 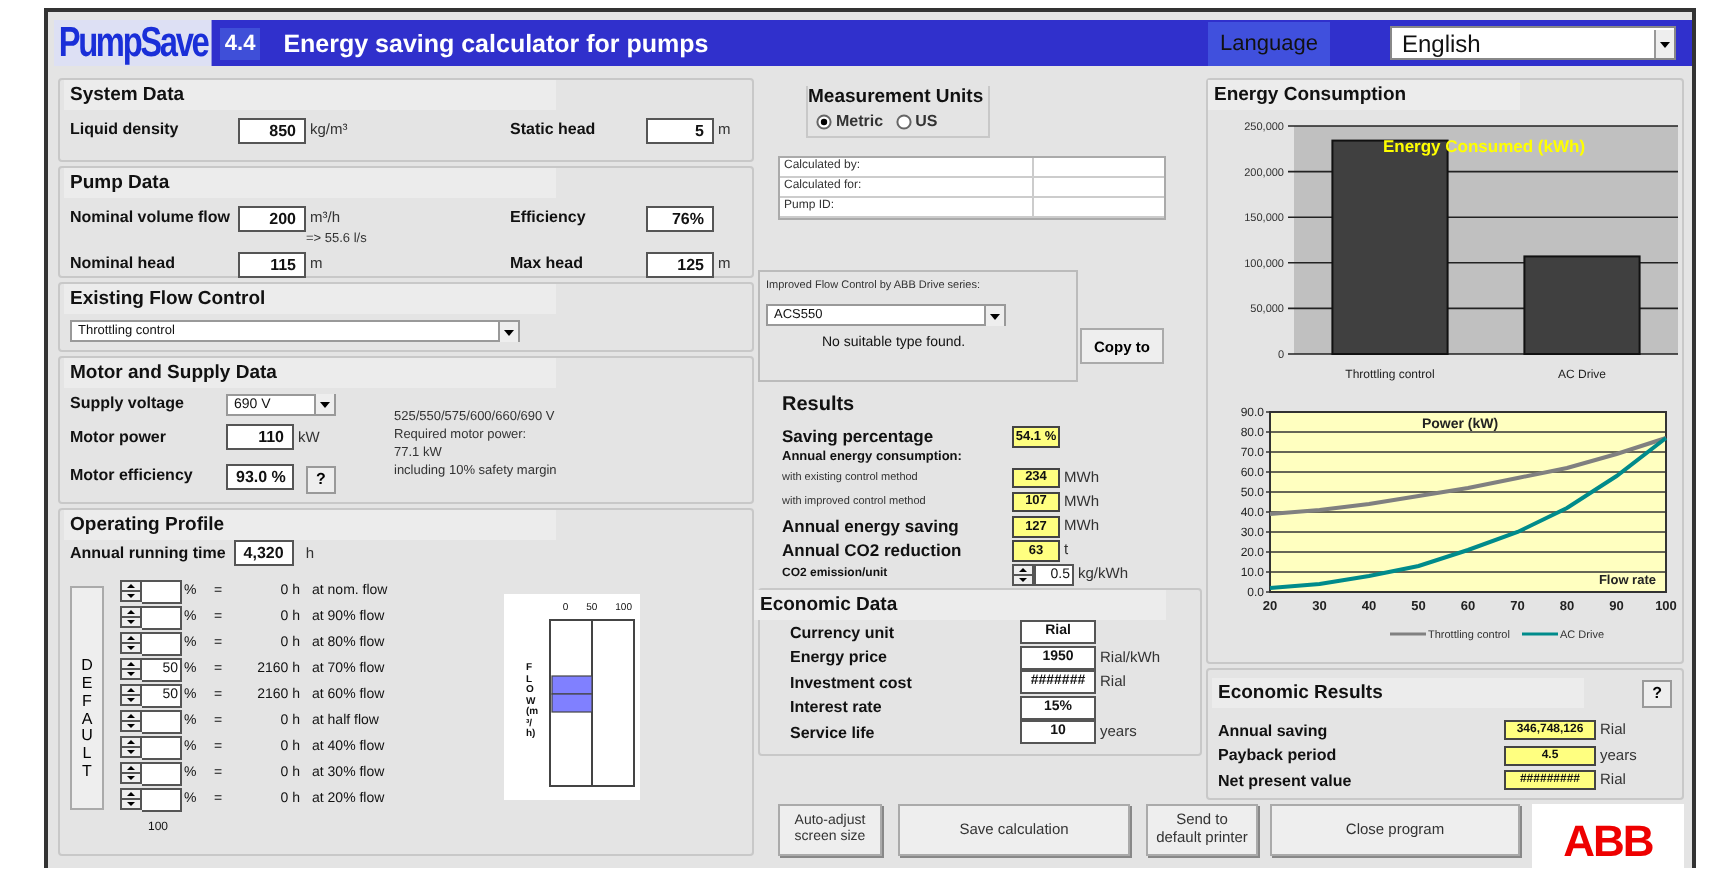 What do you see at coordinates (125, 130) in the screenshot?
I see `field-label: Liquid density` at bounding box center [125, 130].